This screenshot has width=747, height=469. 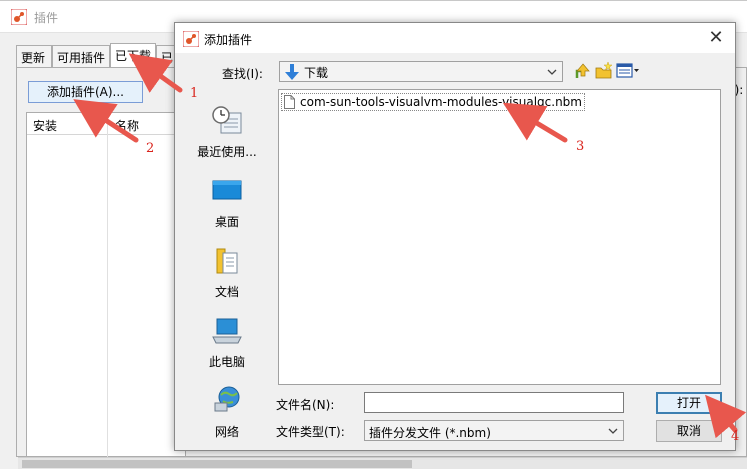 I want to click on file-type-dropdown: 插件分发文件 (*.nbm), so click(x=494, y=430).